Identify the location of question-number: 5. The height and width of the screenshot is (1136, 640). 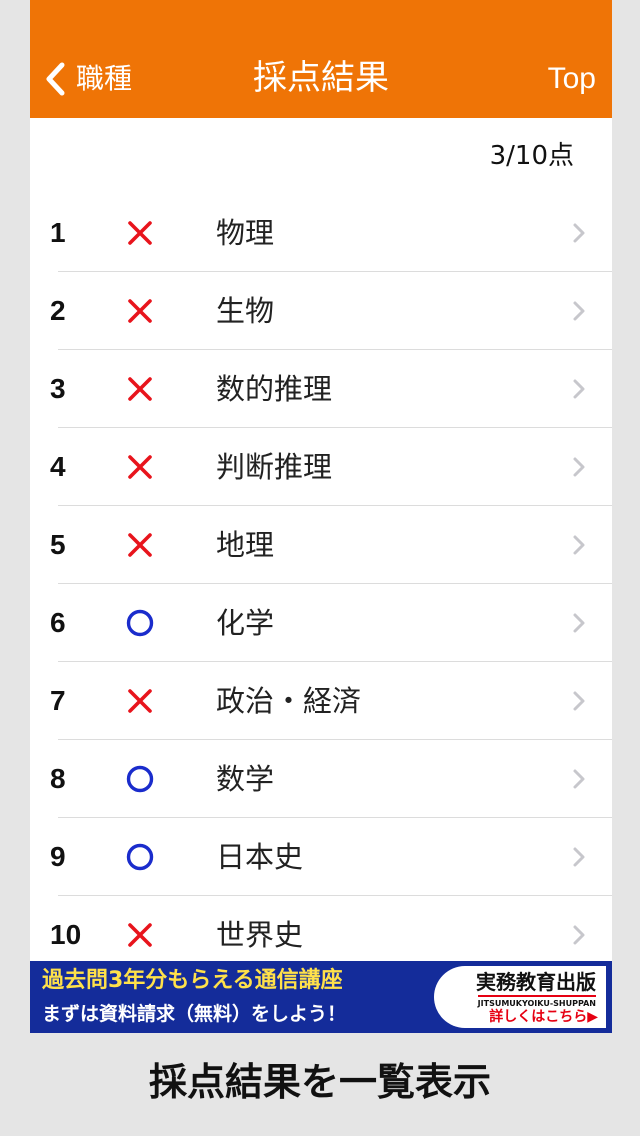
(58, 544).